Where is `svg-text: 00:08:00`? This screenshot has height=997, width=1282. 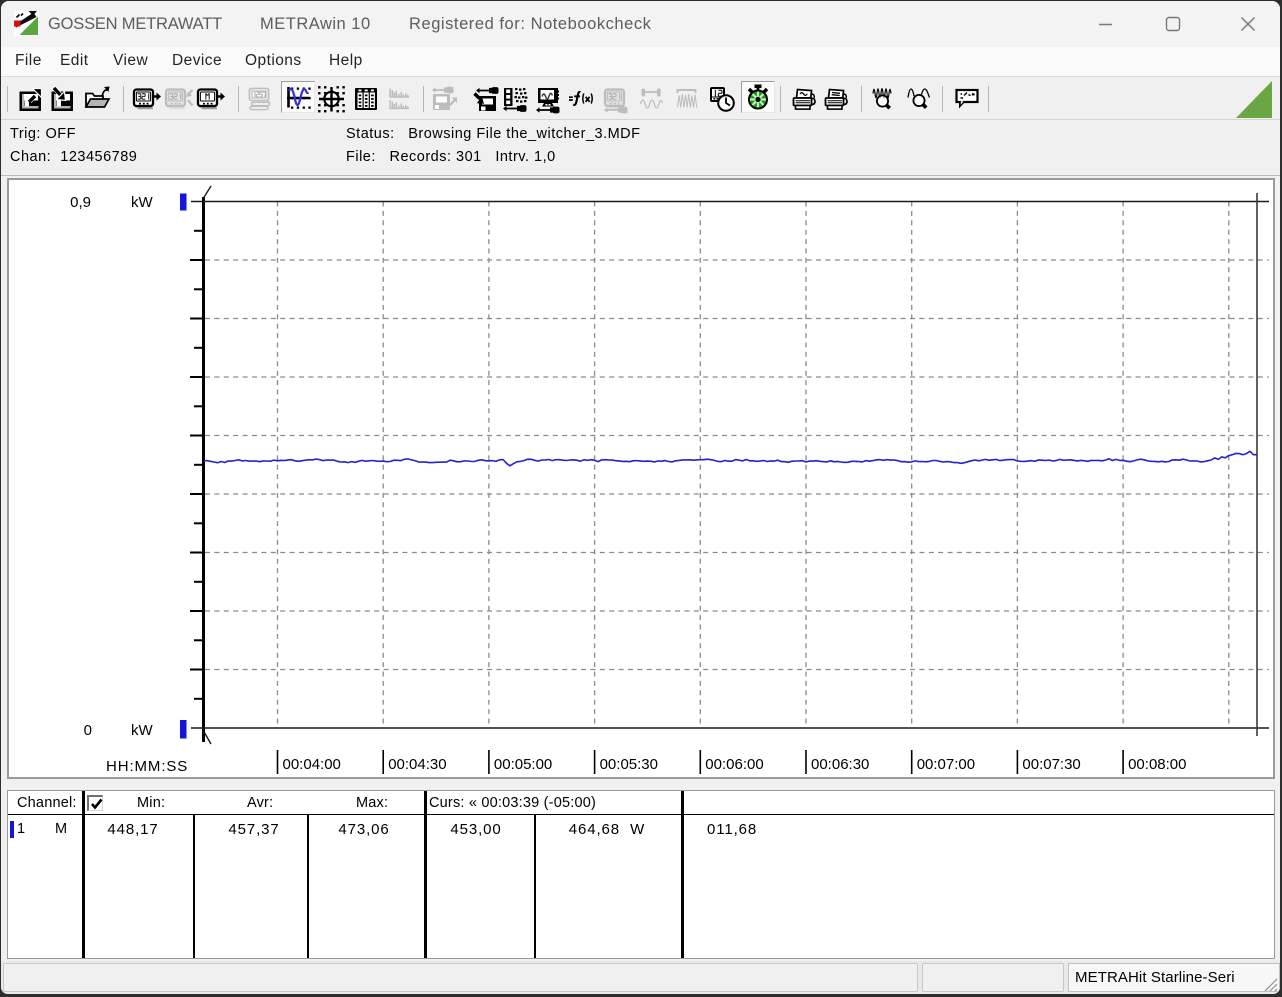 svg-text: 00:08:00 is located at coordinates (1157, 764).